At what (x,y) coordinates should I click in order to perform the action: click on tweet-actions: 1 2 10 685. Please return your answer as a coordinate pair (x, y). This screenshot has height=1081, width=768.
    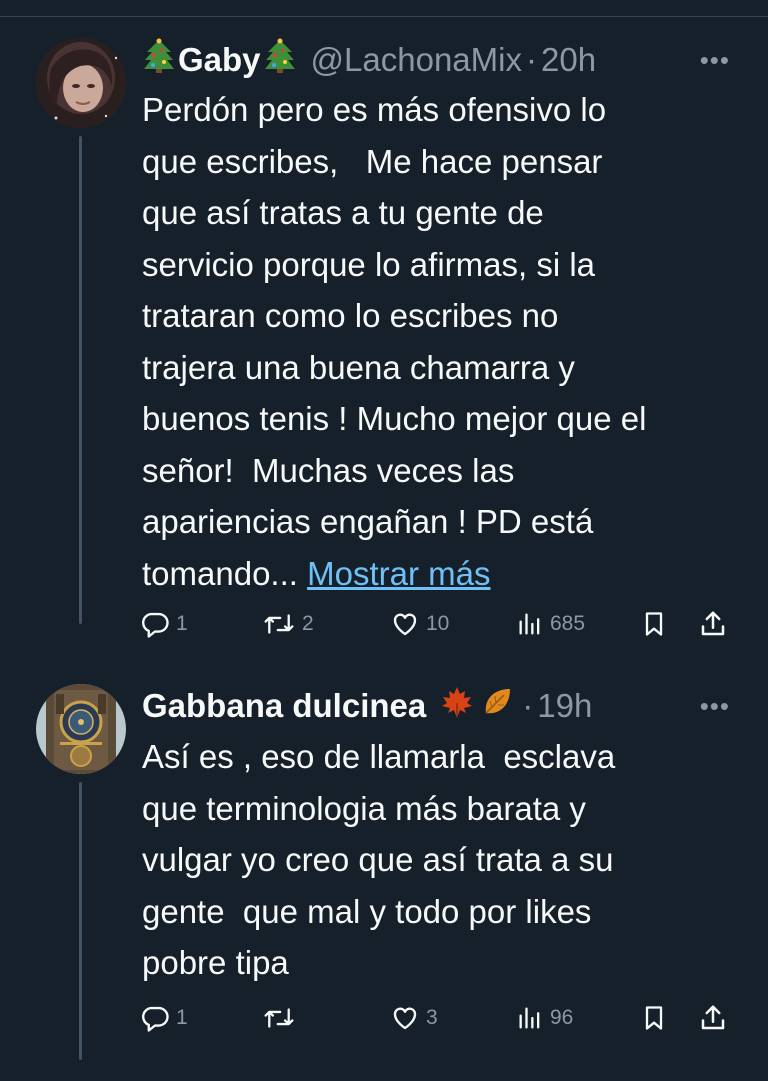
    Looking at the image, I should click on (440, 624).